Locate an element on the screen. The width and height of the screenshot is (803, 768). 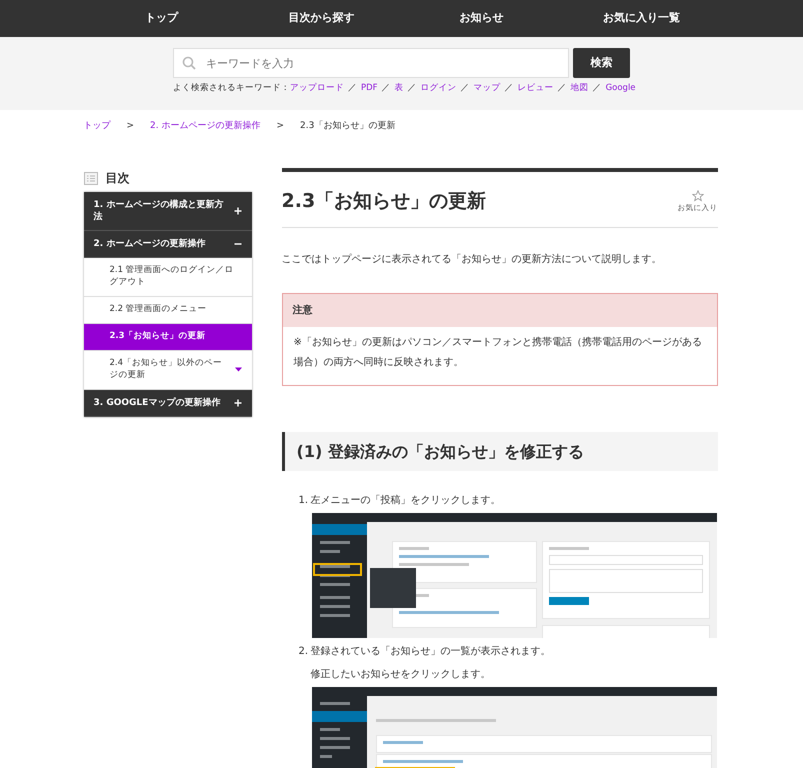
keyword-link: PDF is located at coordinates (369, 88).